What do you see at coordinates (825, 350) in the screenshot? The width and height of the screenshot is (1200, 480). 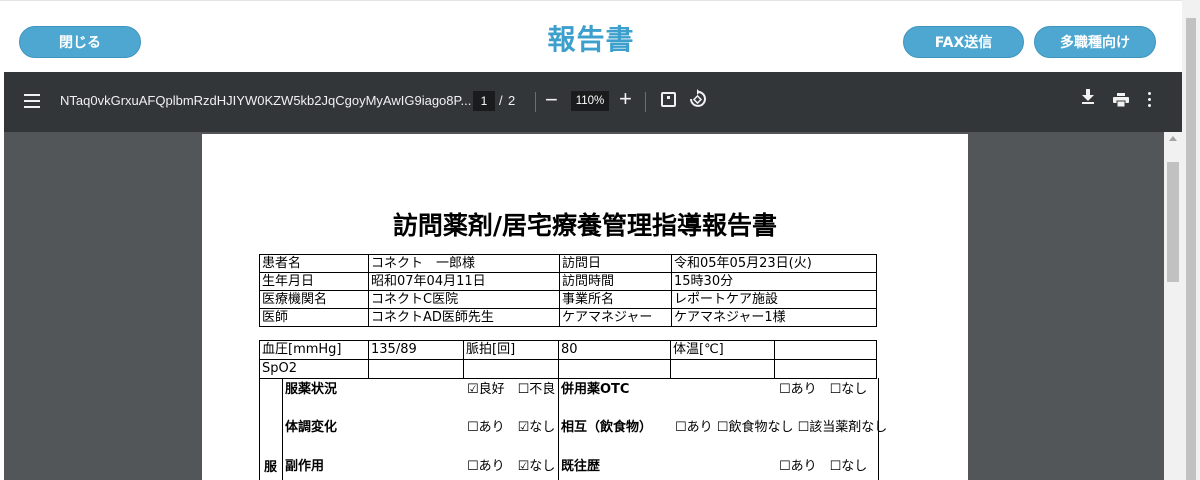 I see `temp-value` at bounding box center [825, 350].